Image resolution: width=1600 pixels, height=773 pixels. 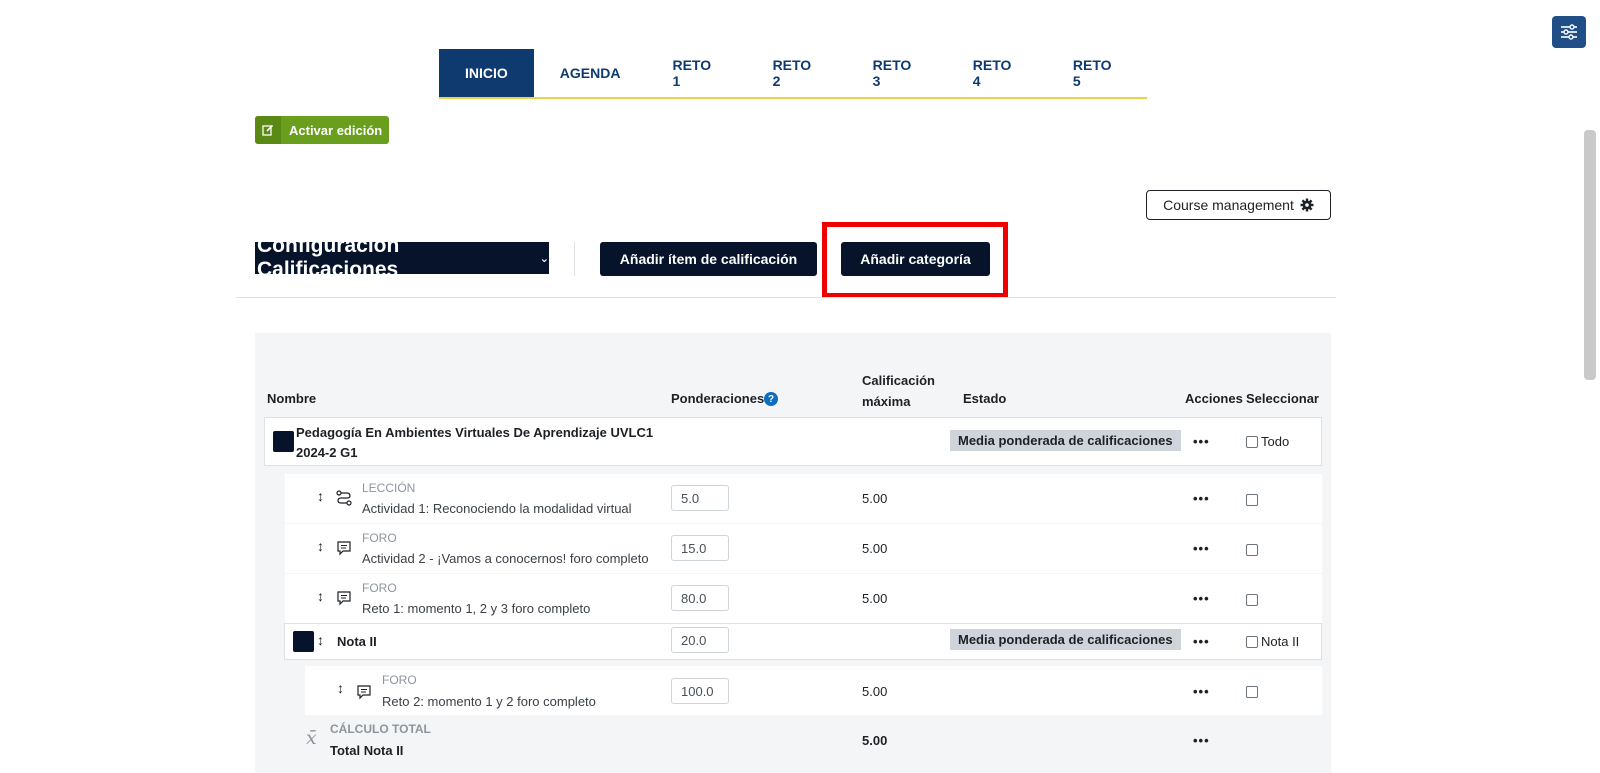 What do you see at coordinates (1097, 73) in the screenshot?
I see `tab-reto-5: RETO 5` at bounding box center [1097, 73].